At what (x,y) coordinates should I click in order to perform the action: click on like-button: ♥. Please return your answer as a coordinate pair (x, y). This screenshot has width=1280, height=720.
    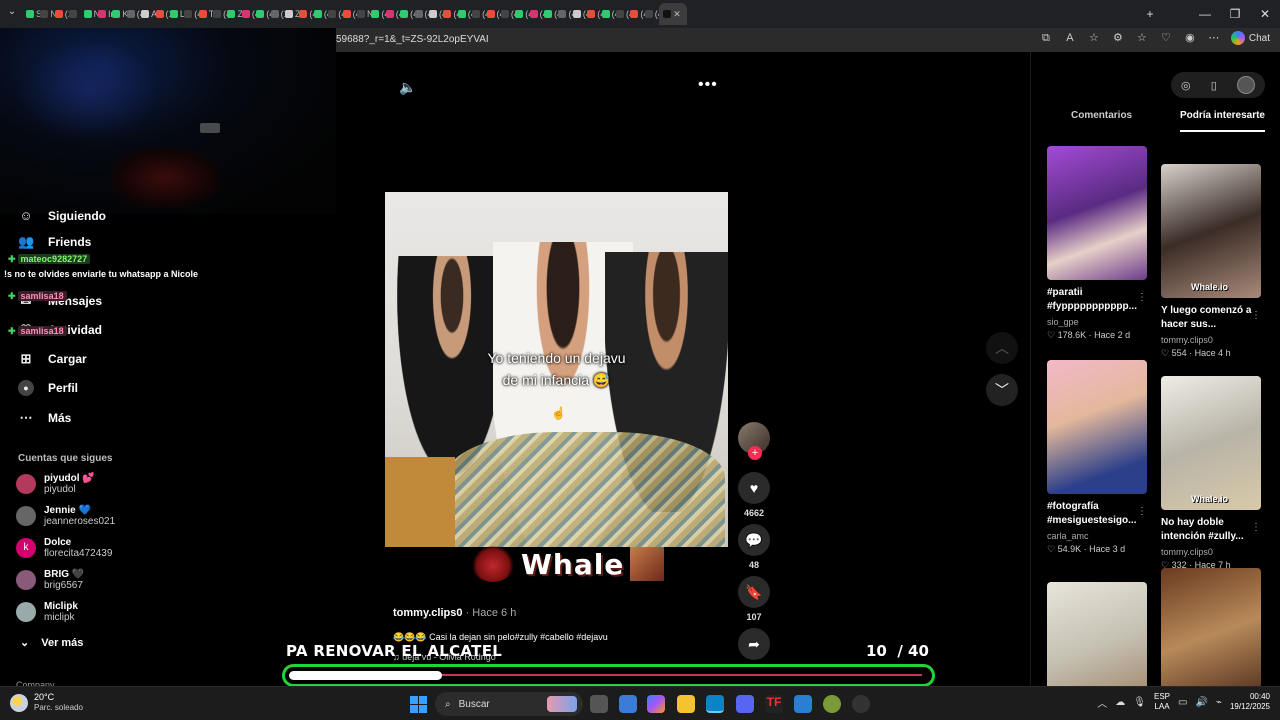
    Looking at the image, I should click on (754, 488).